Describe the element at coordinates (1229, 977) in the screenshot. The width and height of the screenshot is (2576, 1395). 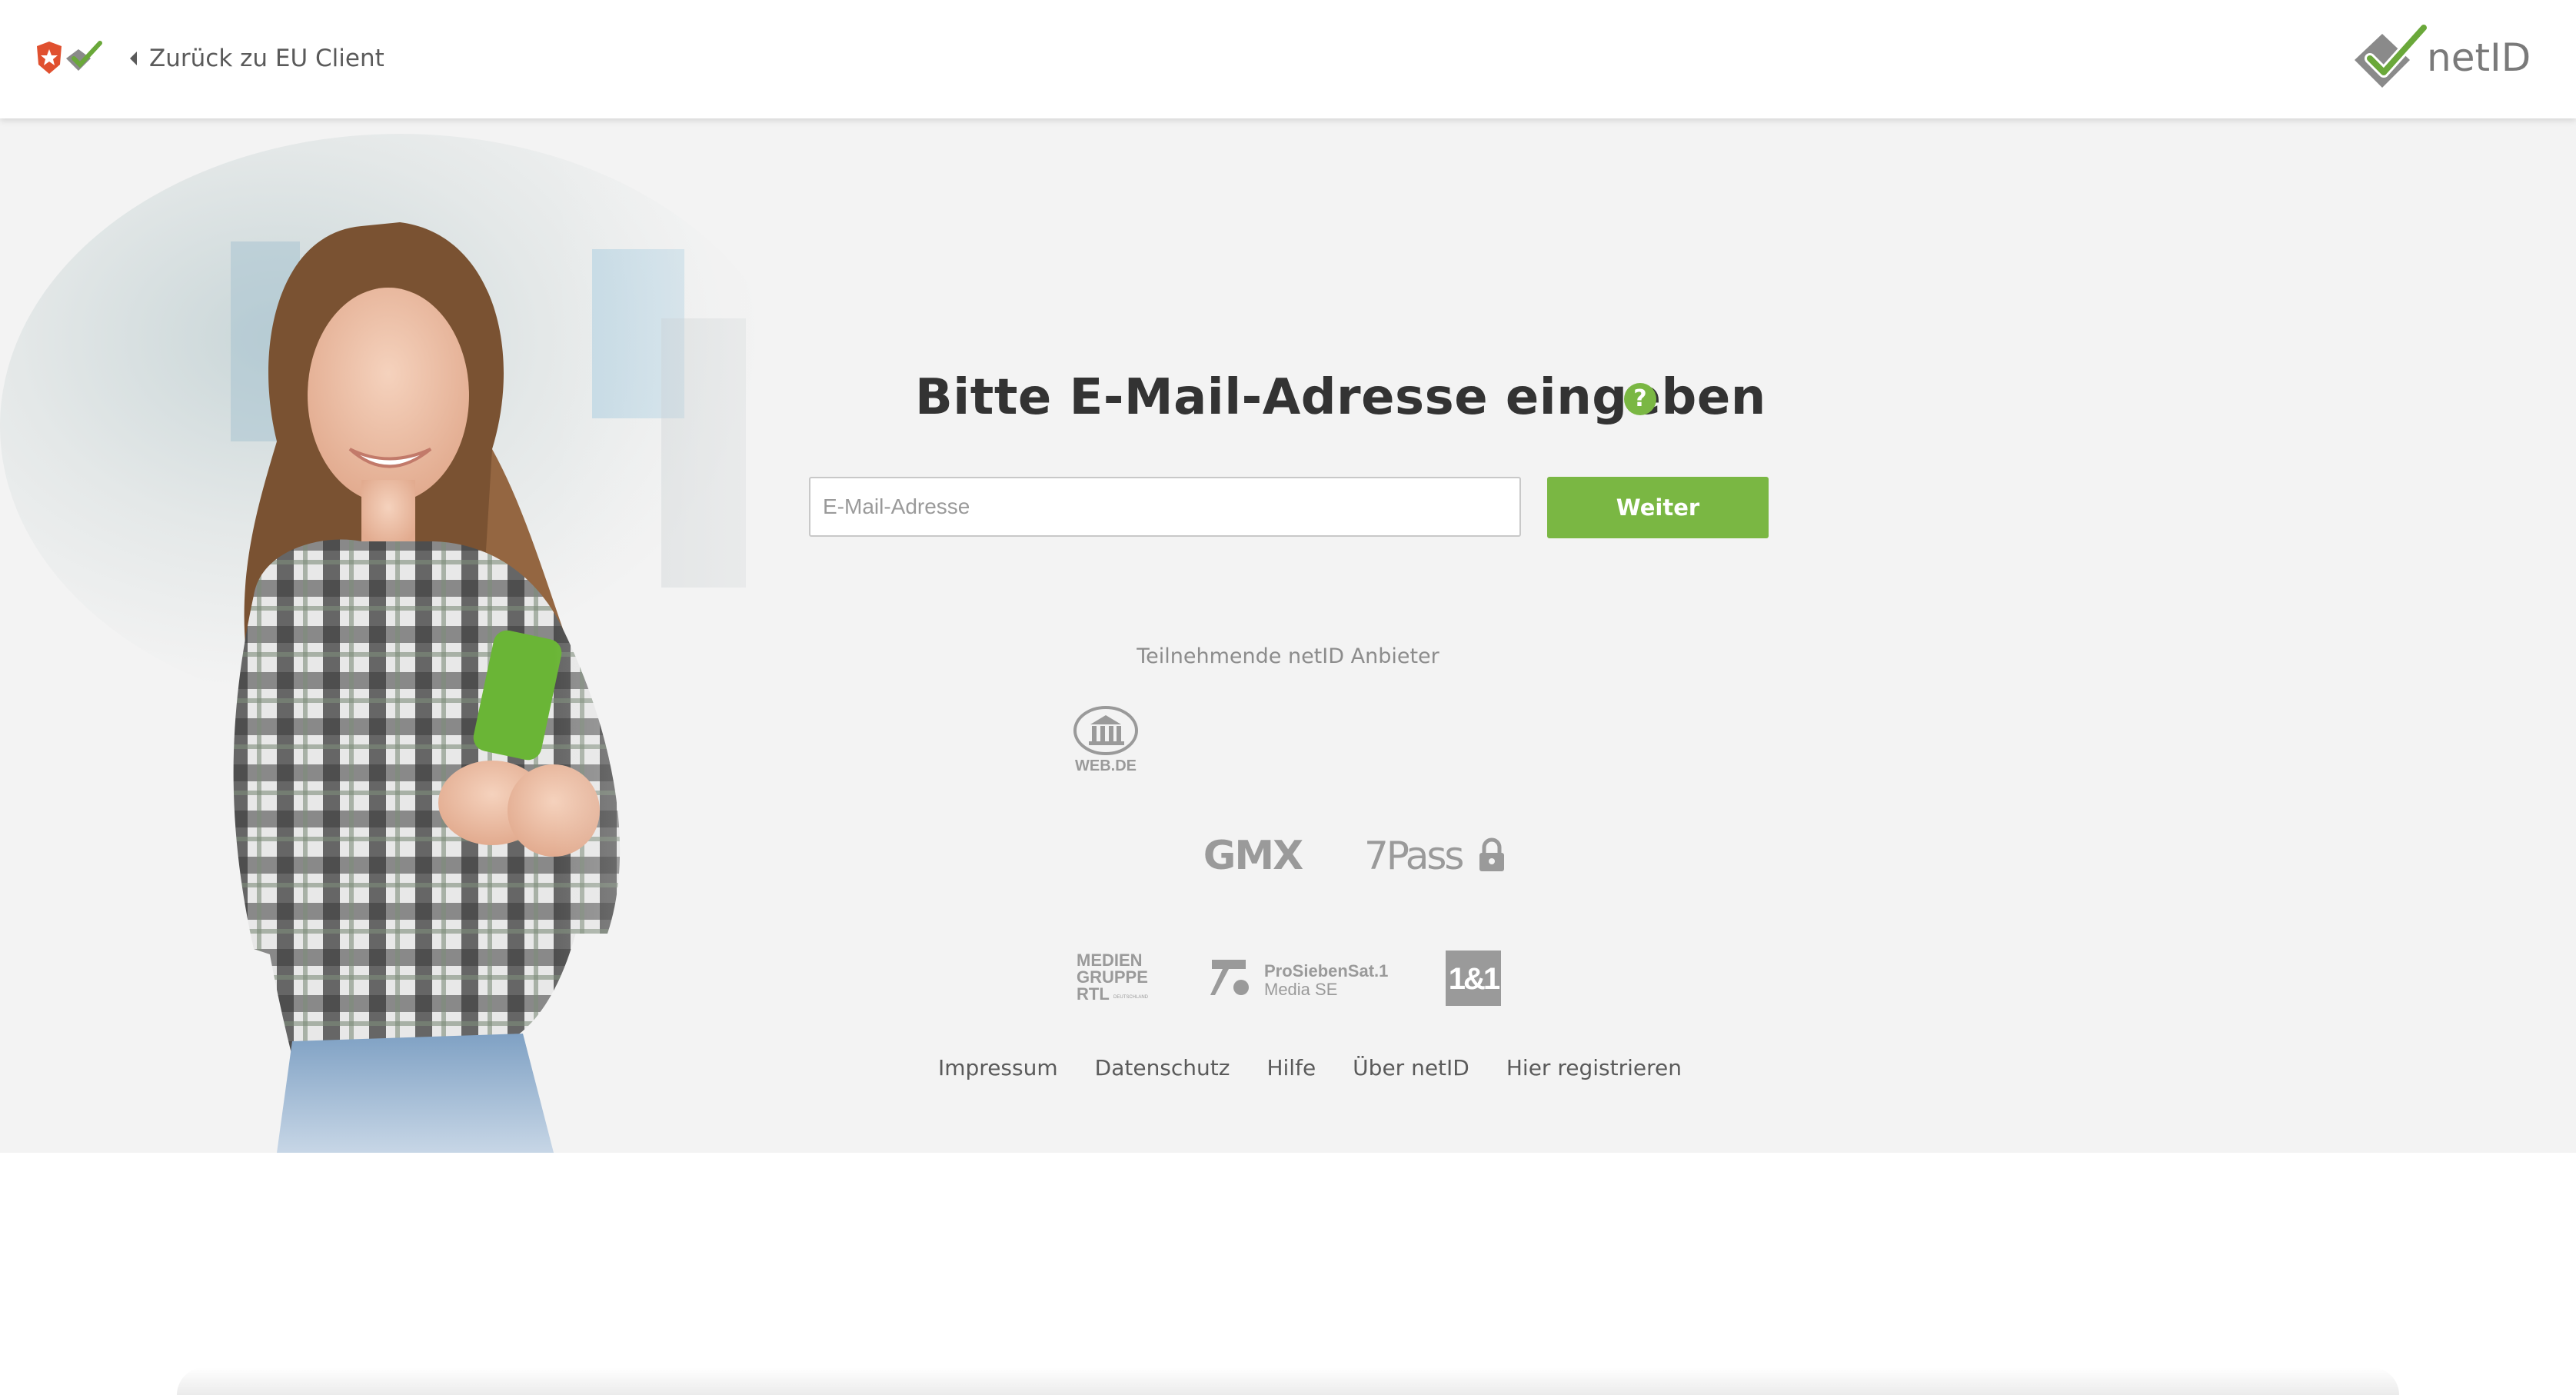
I see `prosieben-arrow-icon` at that location.